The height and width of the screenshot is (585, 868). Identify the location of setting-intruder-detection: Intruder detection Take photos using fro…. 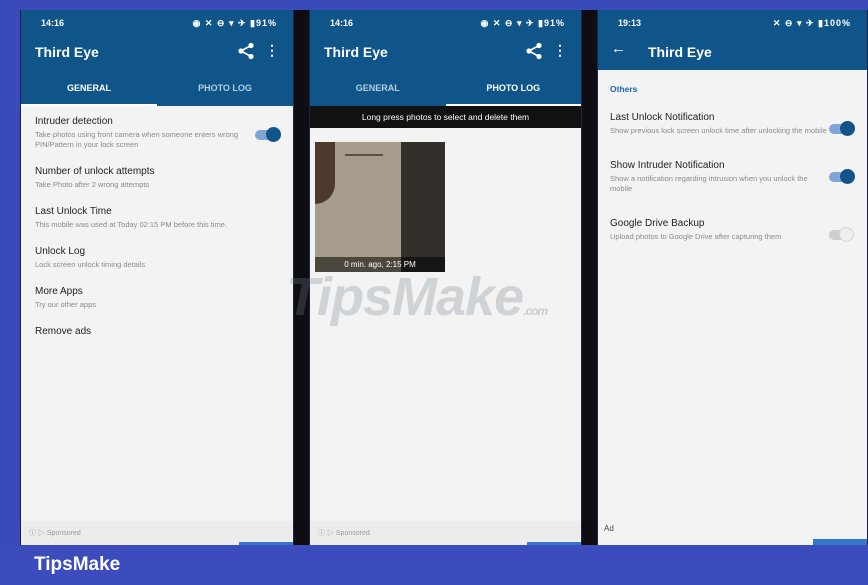
(164, 133).